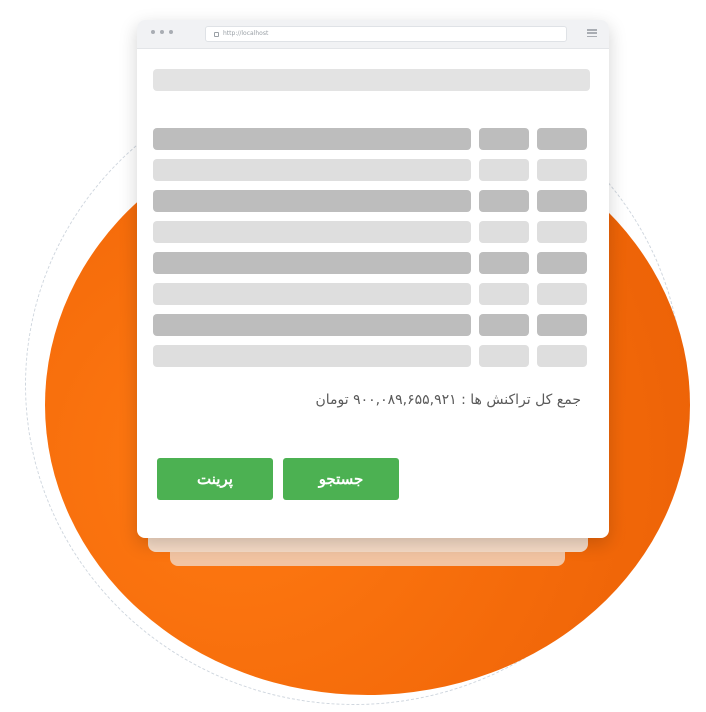  Describe the element at coordinates (371, 80) in the screenshot. I see `header-placeholder-bar` at that location.